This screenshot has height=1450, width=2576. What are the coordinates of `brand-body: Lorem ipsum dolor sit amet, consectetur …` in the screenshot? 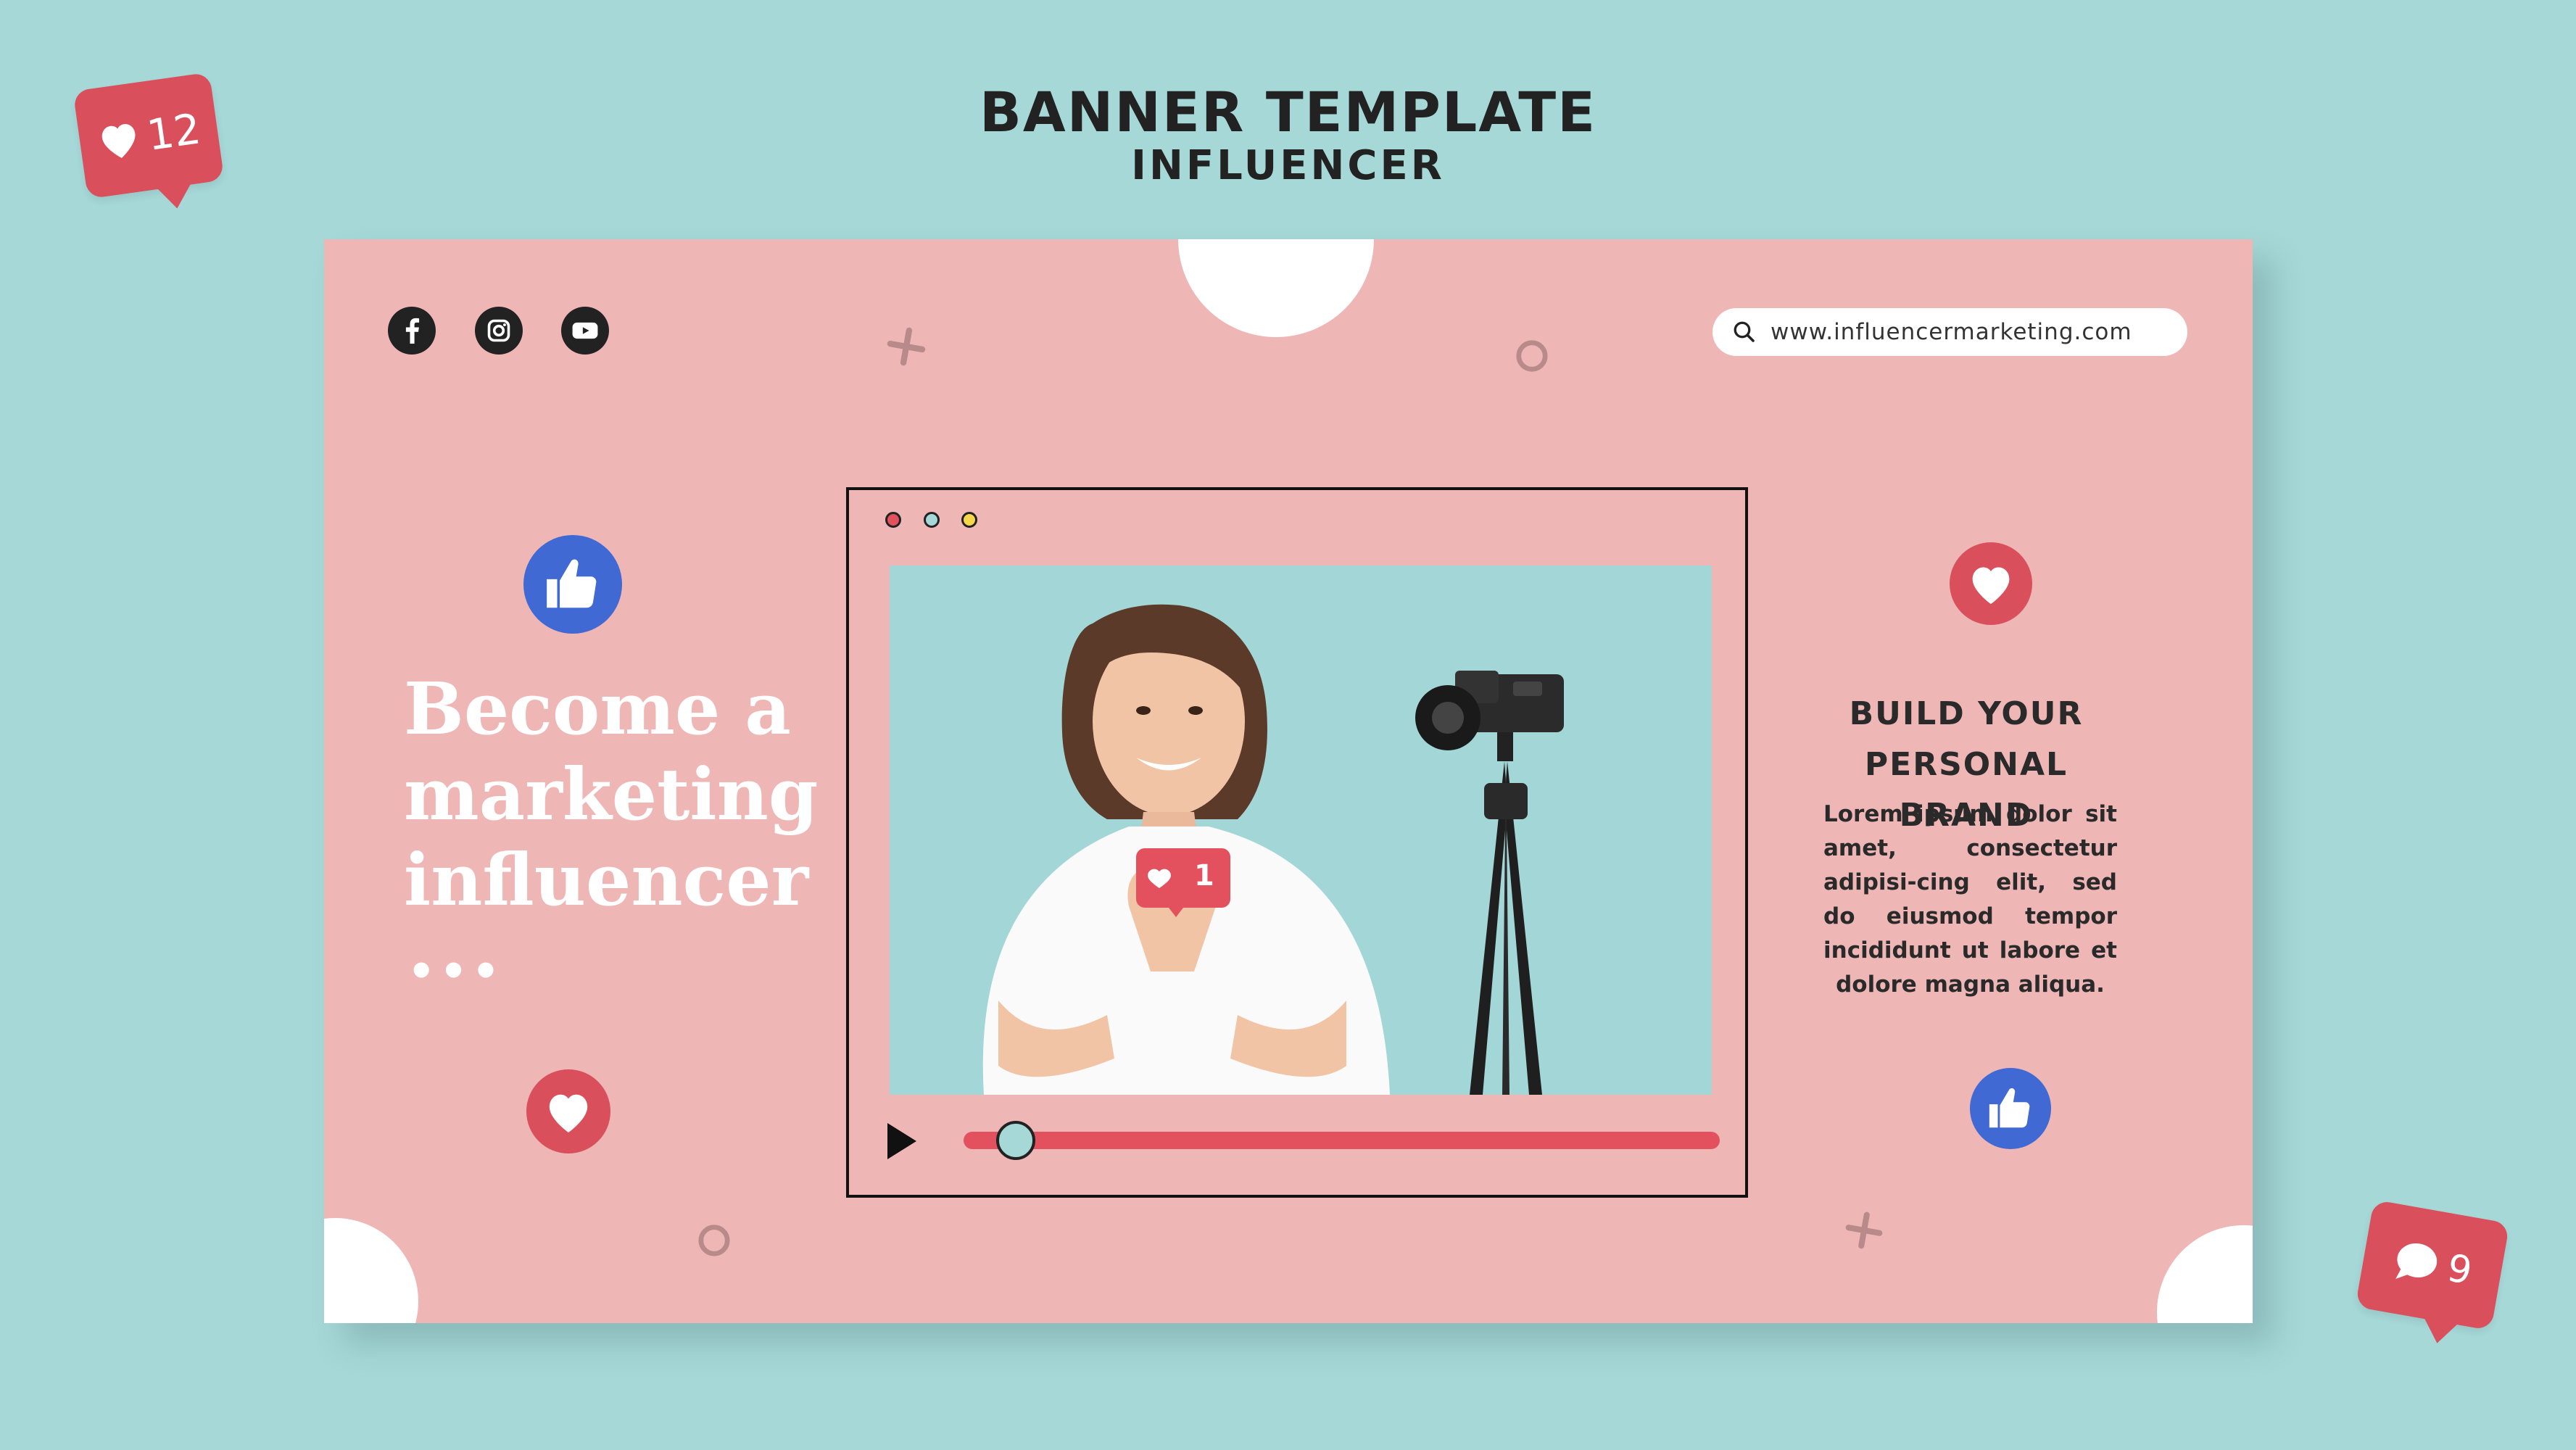 It's located at (1970, 900).